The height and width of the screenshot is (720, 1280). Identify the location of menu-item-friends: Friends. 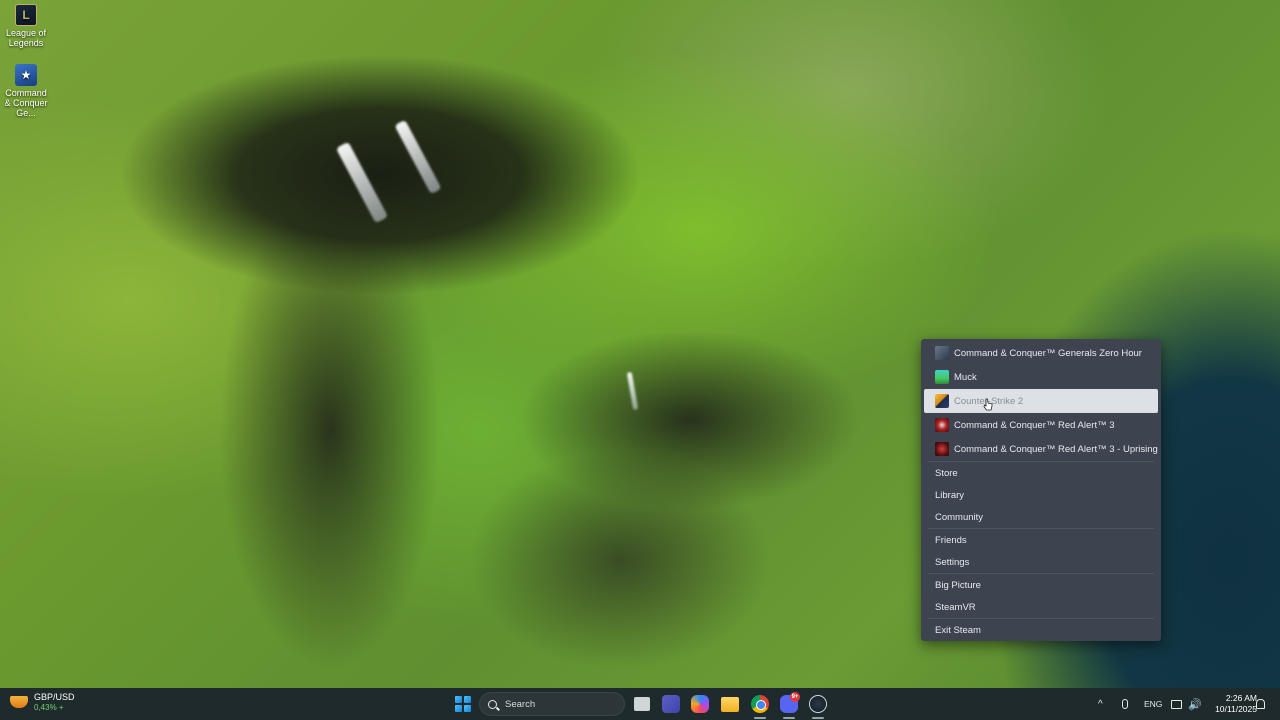
(1041, 540).